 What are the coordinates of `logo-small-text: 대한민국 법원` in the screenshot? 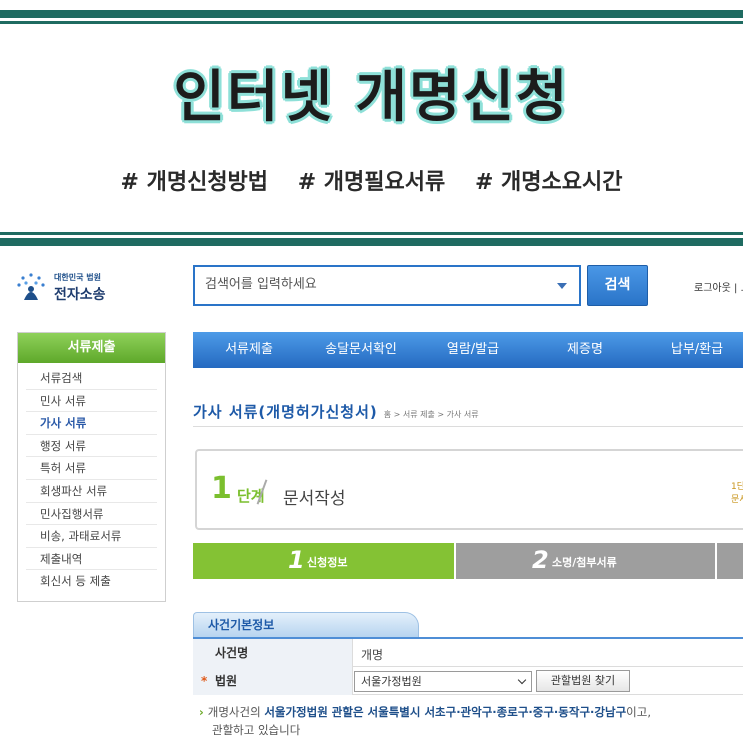 It's located at (77, 277).